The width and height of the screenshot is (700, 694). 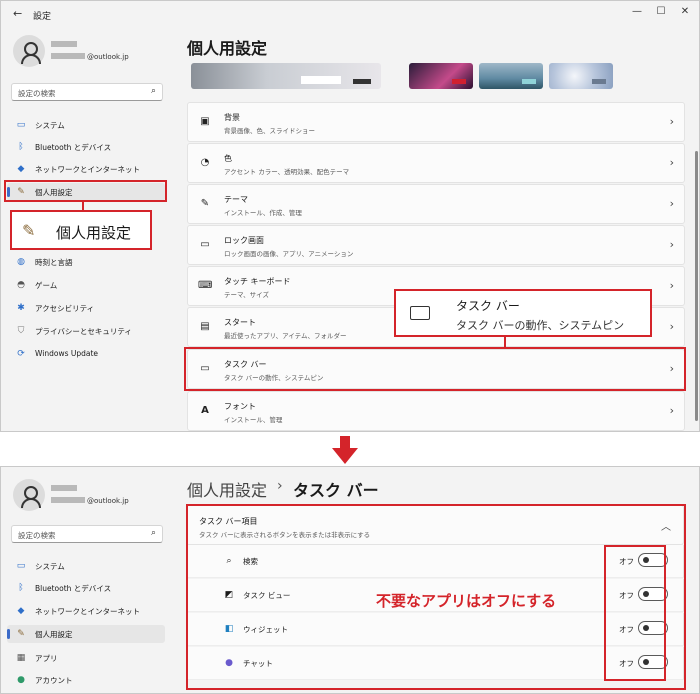 What do you see at coordinates (236, 199) in the screenshot?
I see `card-title: テーマ` at bounding box center [236, 199].